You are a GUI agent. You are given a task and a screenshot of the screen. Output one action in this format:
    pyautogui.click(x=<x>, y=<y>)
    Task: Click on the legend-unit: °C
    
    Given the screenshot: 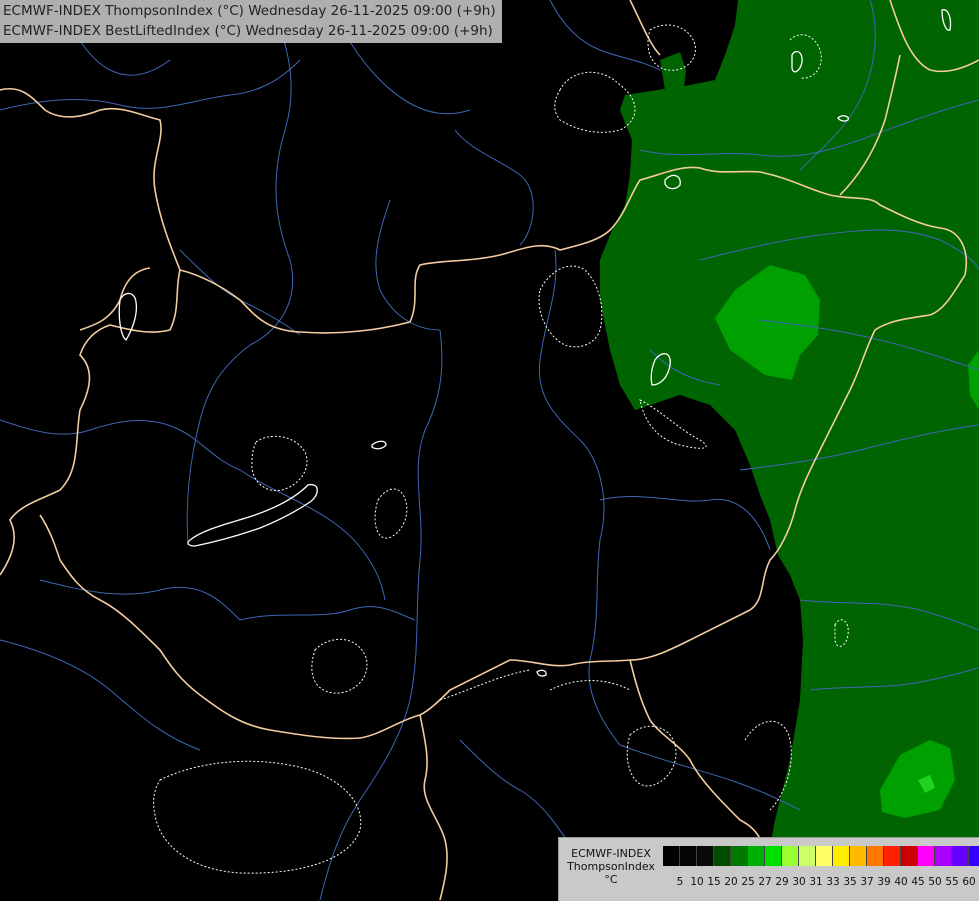 What is the action you would take?
    pyautogui.click(x=611, y=879)
    